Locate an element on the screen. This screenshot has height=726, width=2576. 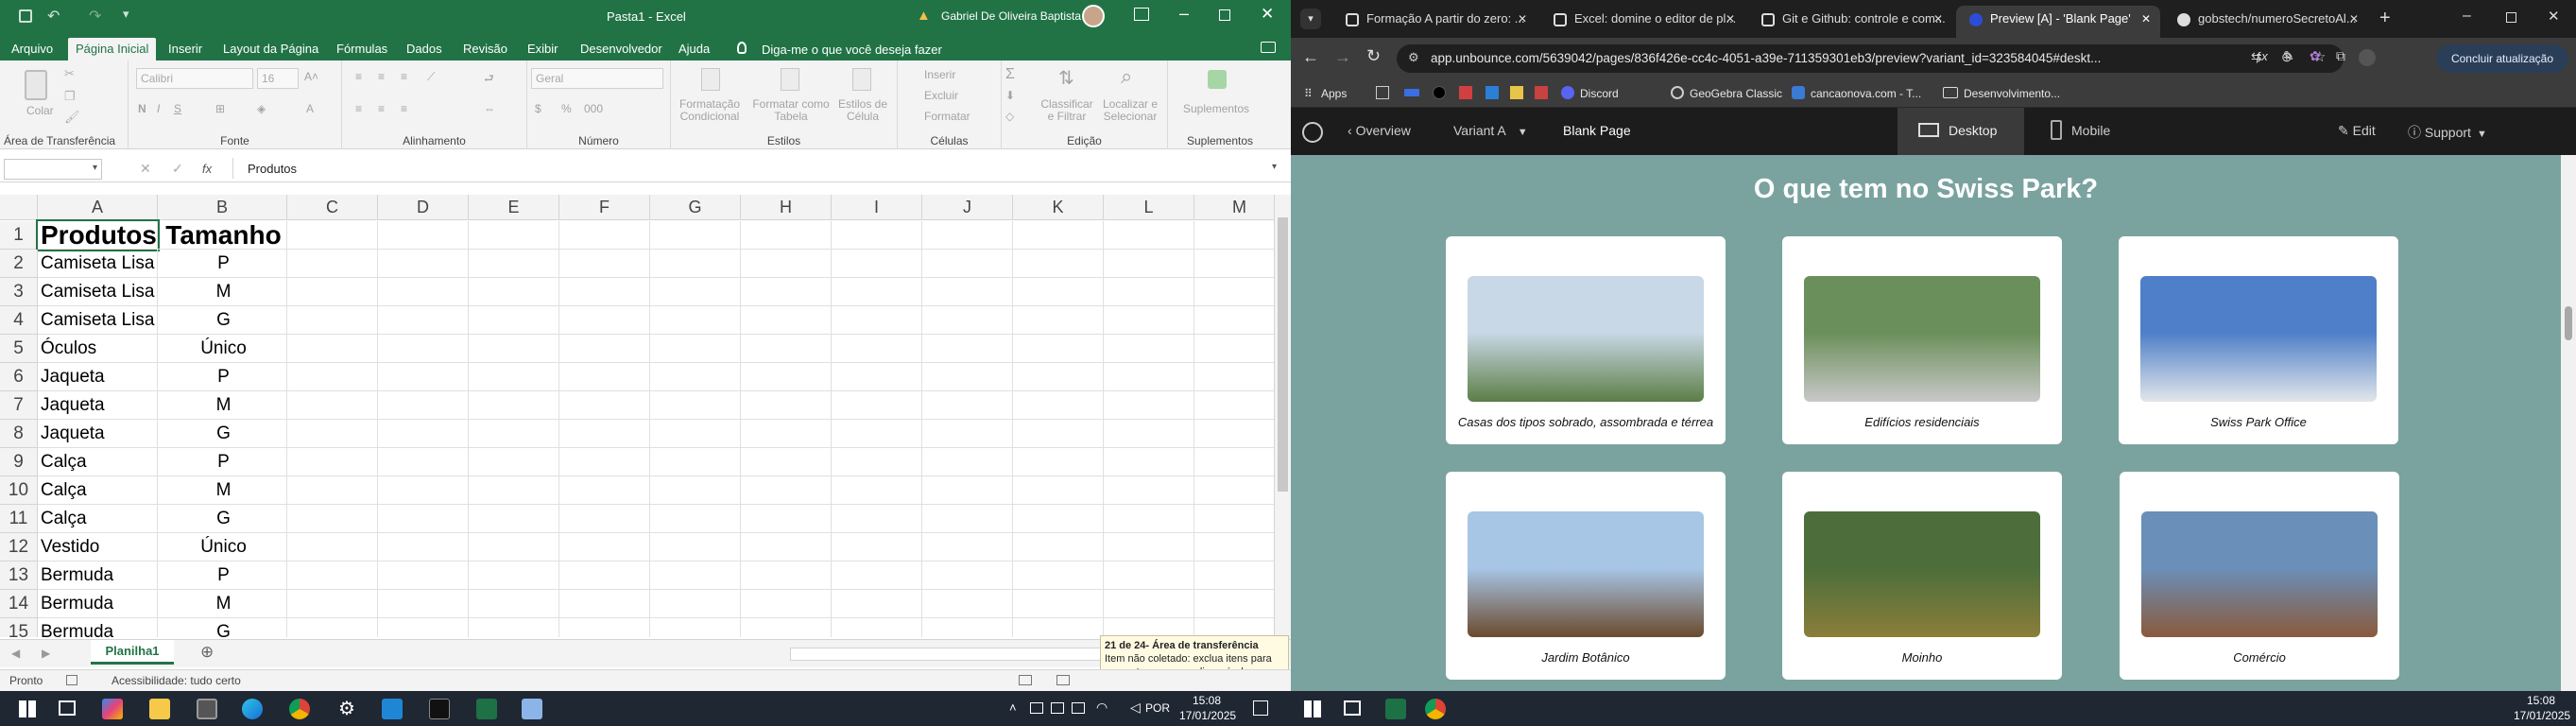
conditional-format-icon is located at coordinates (710, 79).